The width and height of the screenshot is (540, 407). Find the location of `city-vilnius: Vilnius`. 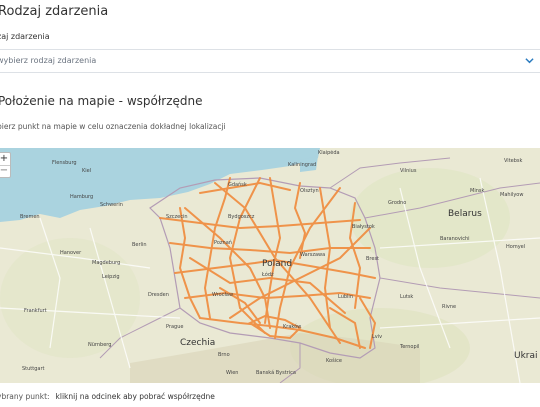

city-vilnius: Vilnius is located at coordinates (408, 171).